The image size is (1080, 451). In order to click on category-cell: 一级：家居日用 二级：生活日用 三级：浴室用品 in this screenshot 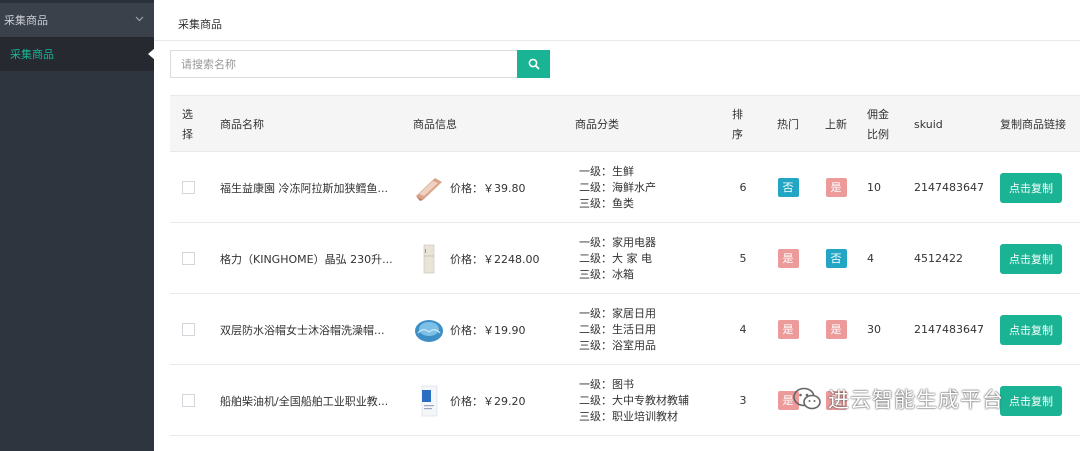, I will do `click(650, 329)`.